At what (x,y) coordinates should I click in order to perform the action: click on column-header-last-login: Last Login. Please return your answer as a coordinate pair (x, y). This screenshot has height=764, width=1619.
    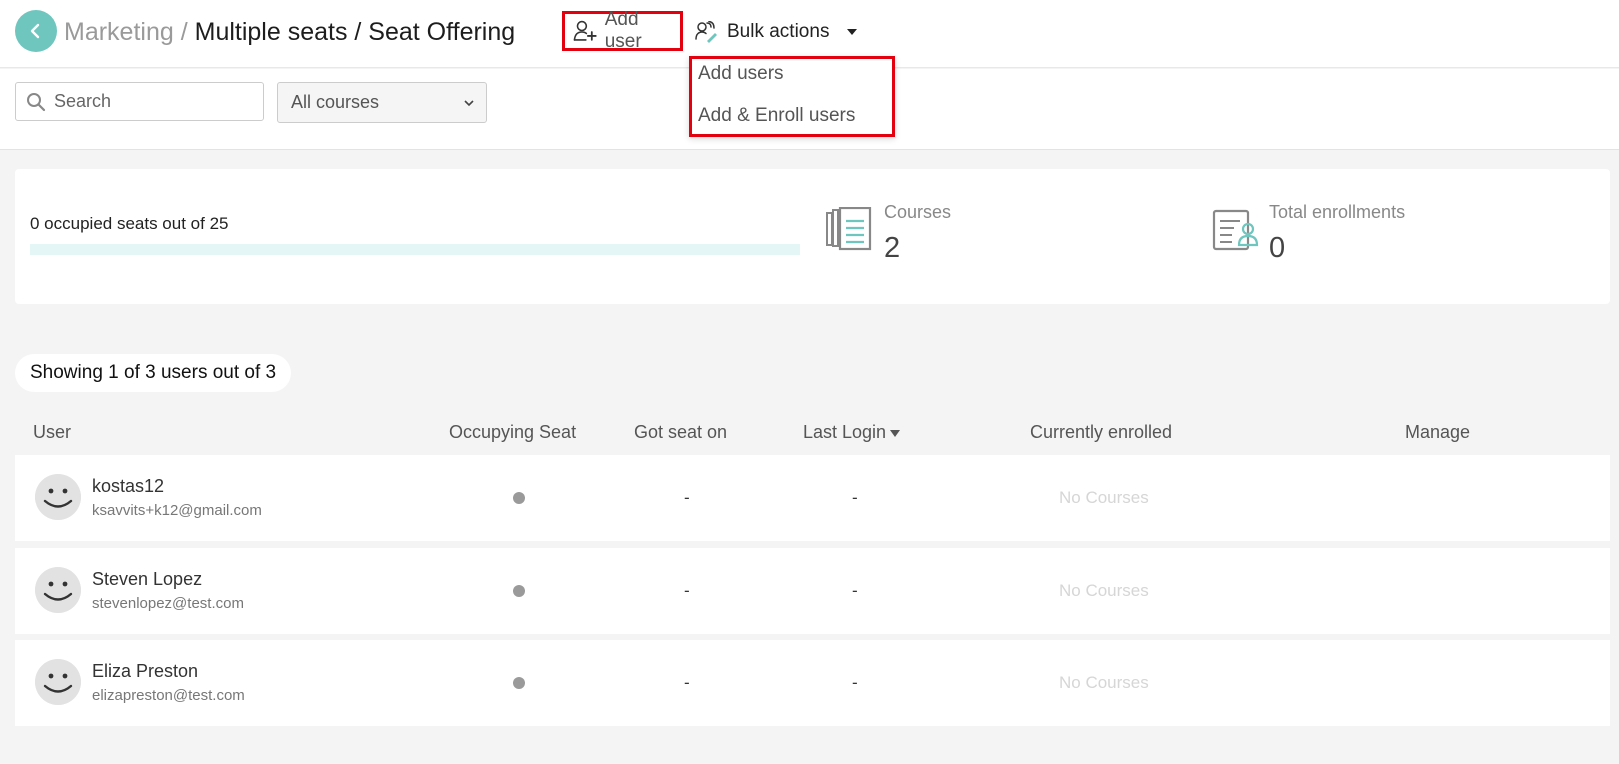
    Looking at the image, I should click on (852, 432).